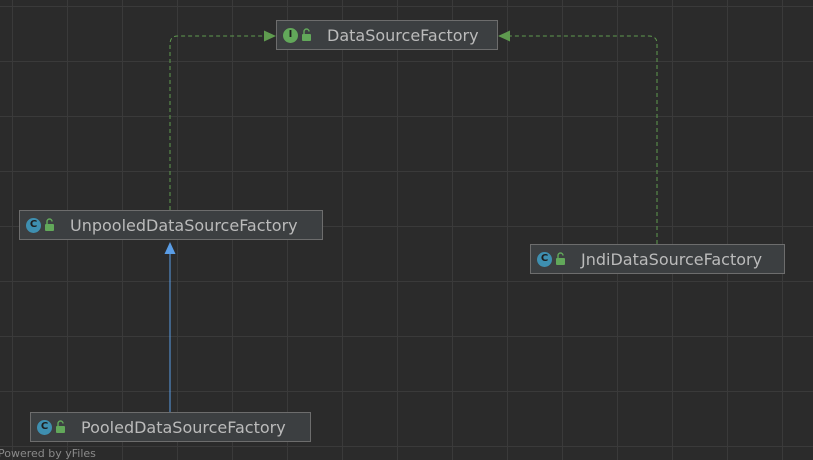 This screenshot has width=813, height=460. What do you see at coordinates (270, 36) in the screenshot?
I see `implements-arrowhead-left` at bounding box center [270, 36].